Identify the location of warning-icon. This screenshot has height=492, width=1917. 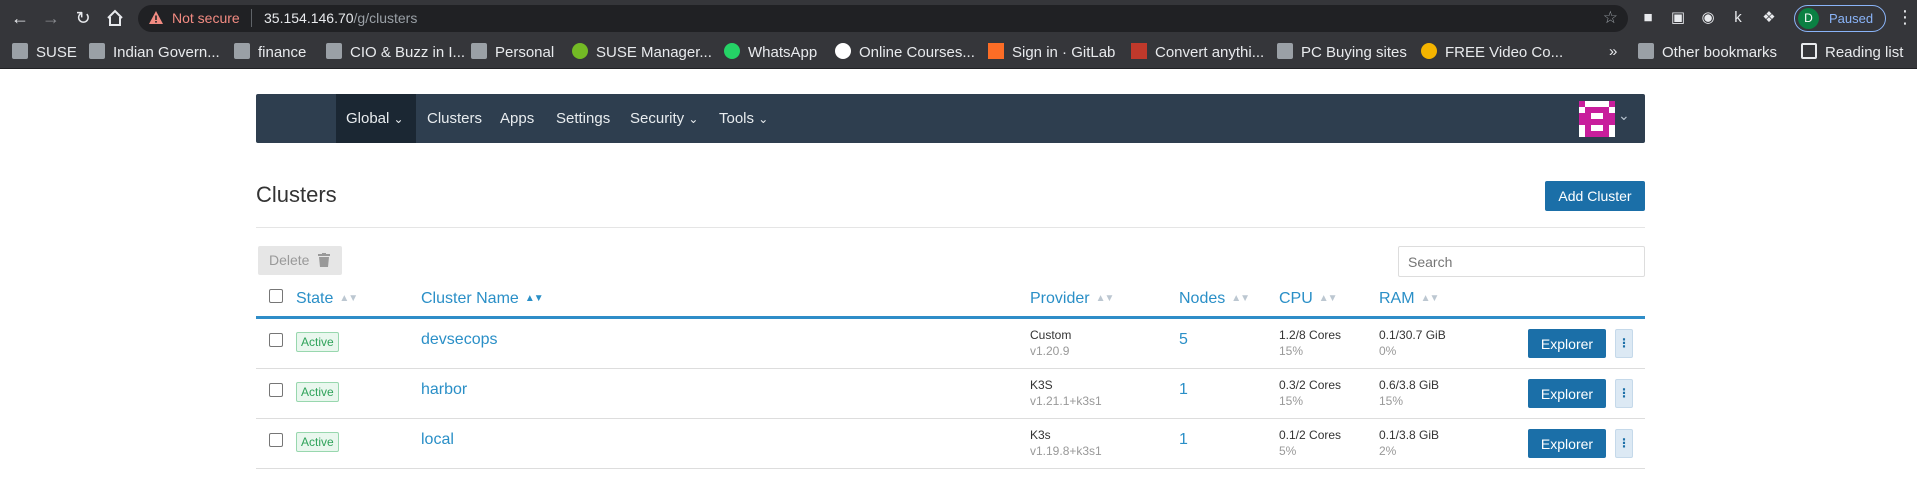
(156, 17).